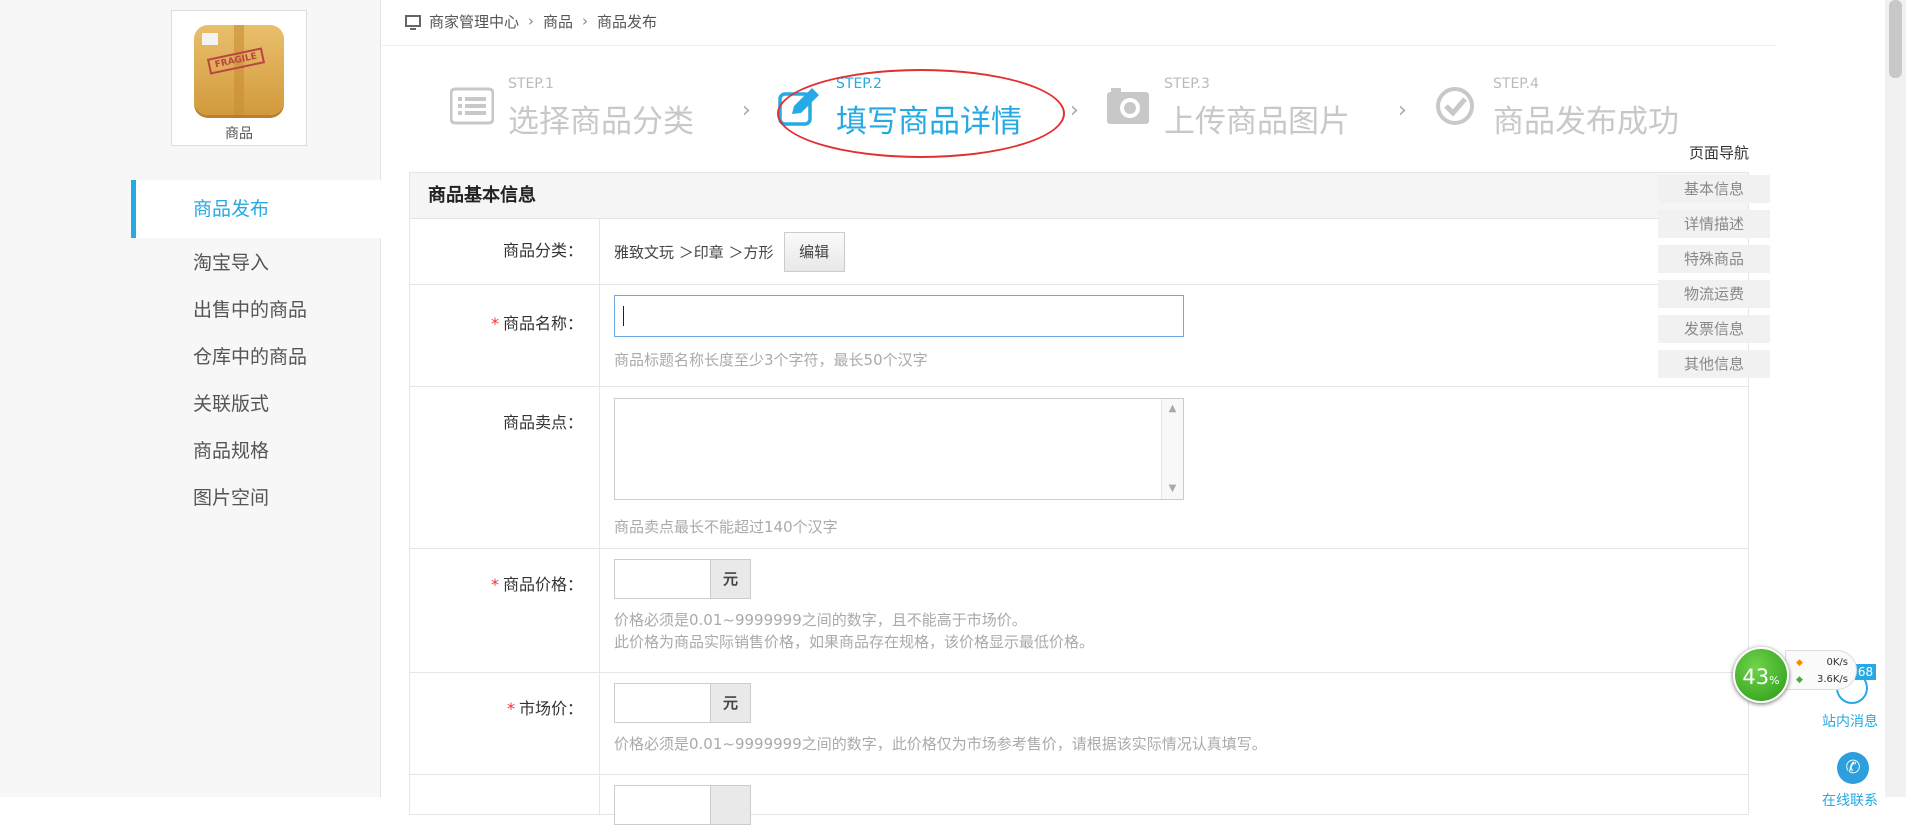 The width and height of the screenshot is (1906, 825). What do you see at coordinates (899, 449) in the screenshot?
I see `selling-point-textarea: ▲ ▼` at bounding box center [899, 449].